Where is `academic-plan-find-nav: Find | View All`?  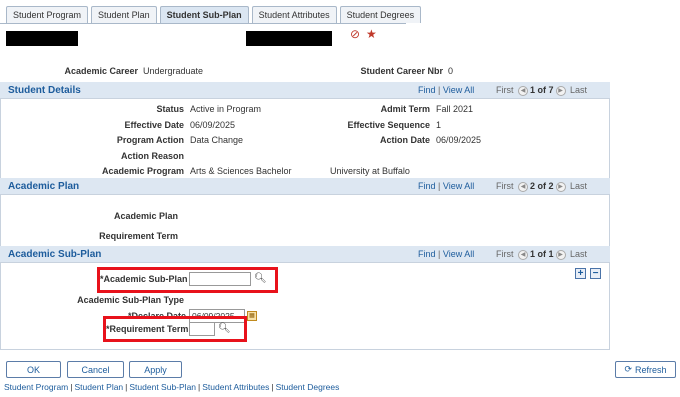 academic-plan-find-nav: Find | View All is located at coordinates (446, 186).